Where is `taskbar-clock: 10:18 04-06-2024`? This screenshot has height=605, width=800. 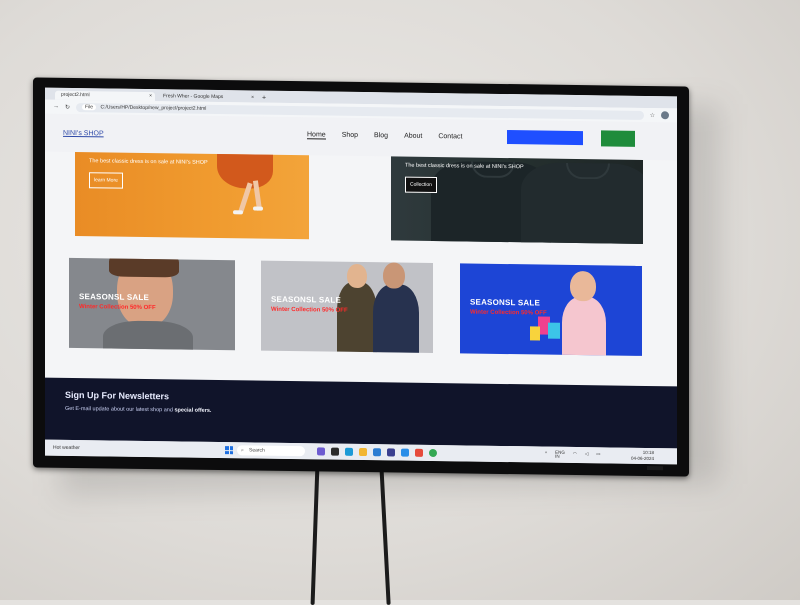
taskbar-clock: 10:18 04-06-2024 is located at coordinates (642, 456).